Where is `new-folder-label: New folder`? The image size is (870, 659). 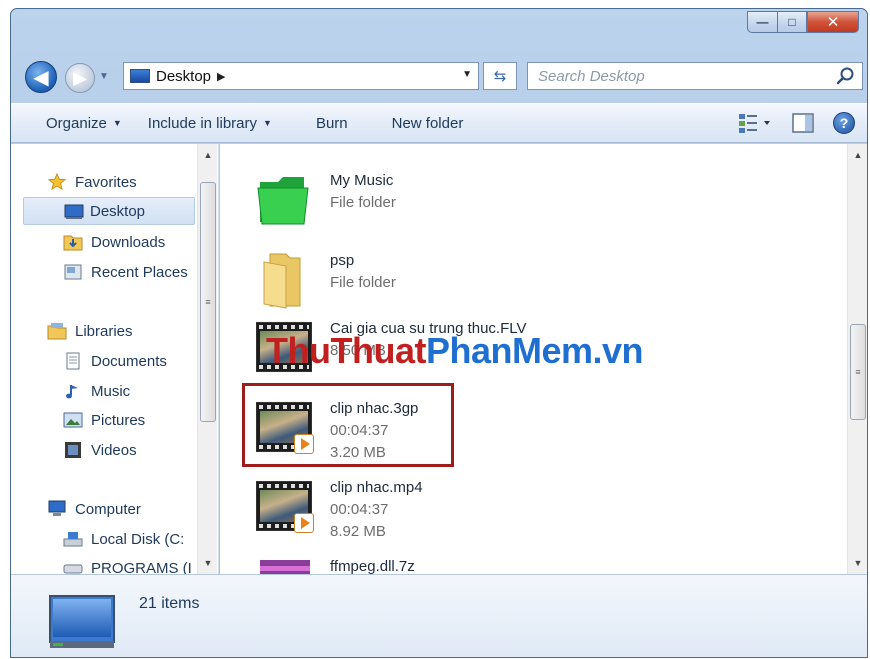 new-folder-label: New folder is located at coordinates (427, 123).